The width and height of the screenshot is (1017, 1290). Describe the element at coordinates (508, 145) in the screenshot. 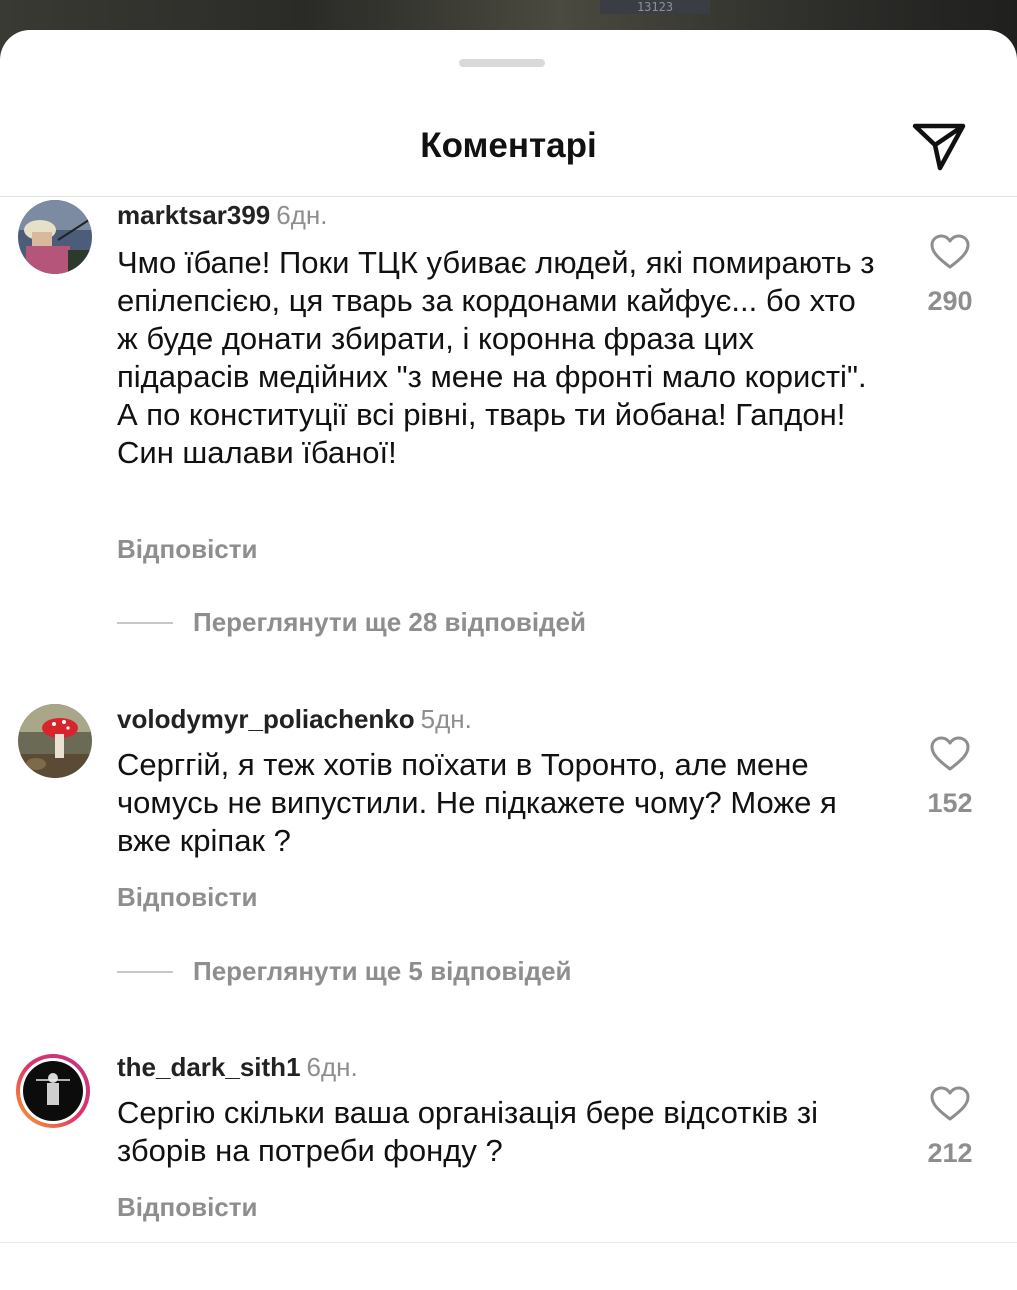

I see `page-title: Коментарі` at that location.